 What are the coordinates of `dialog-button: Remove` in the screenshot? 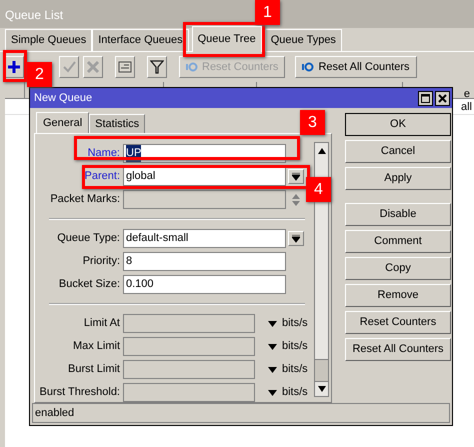 It's located at (398, 295).